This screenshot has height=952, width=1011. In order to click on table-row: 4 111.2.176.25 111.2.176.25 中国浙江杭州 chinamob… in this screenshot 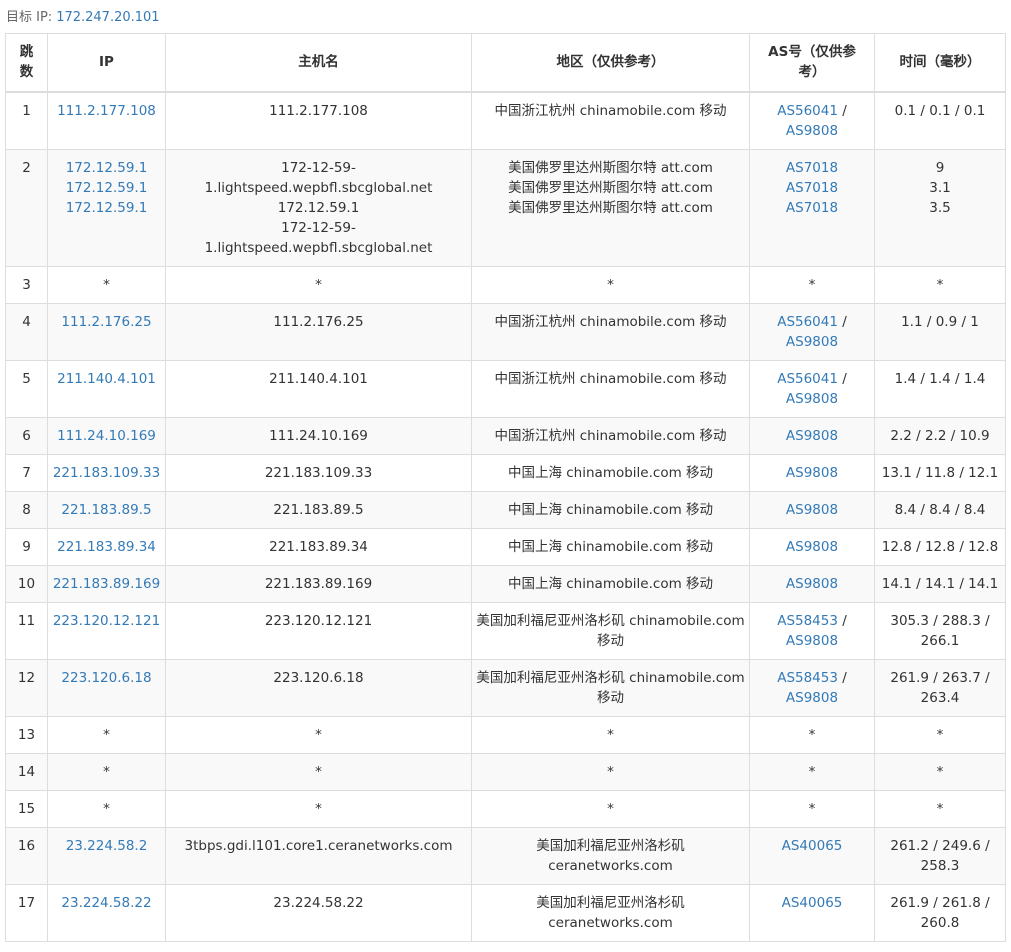, I will do `click(505, 331)`.